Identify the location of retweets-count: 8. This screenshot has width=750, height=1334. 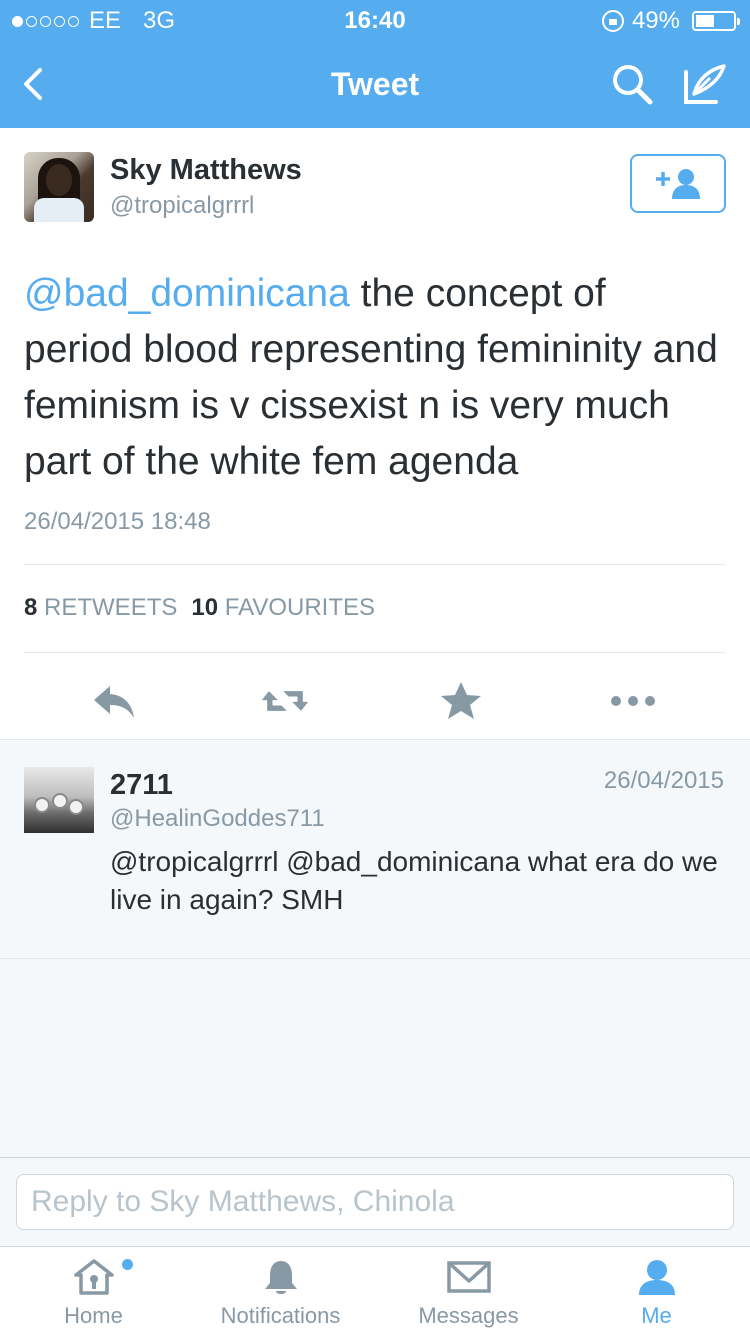
(31, 607).